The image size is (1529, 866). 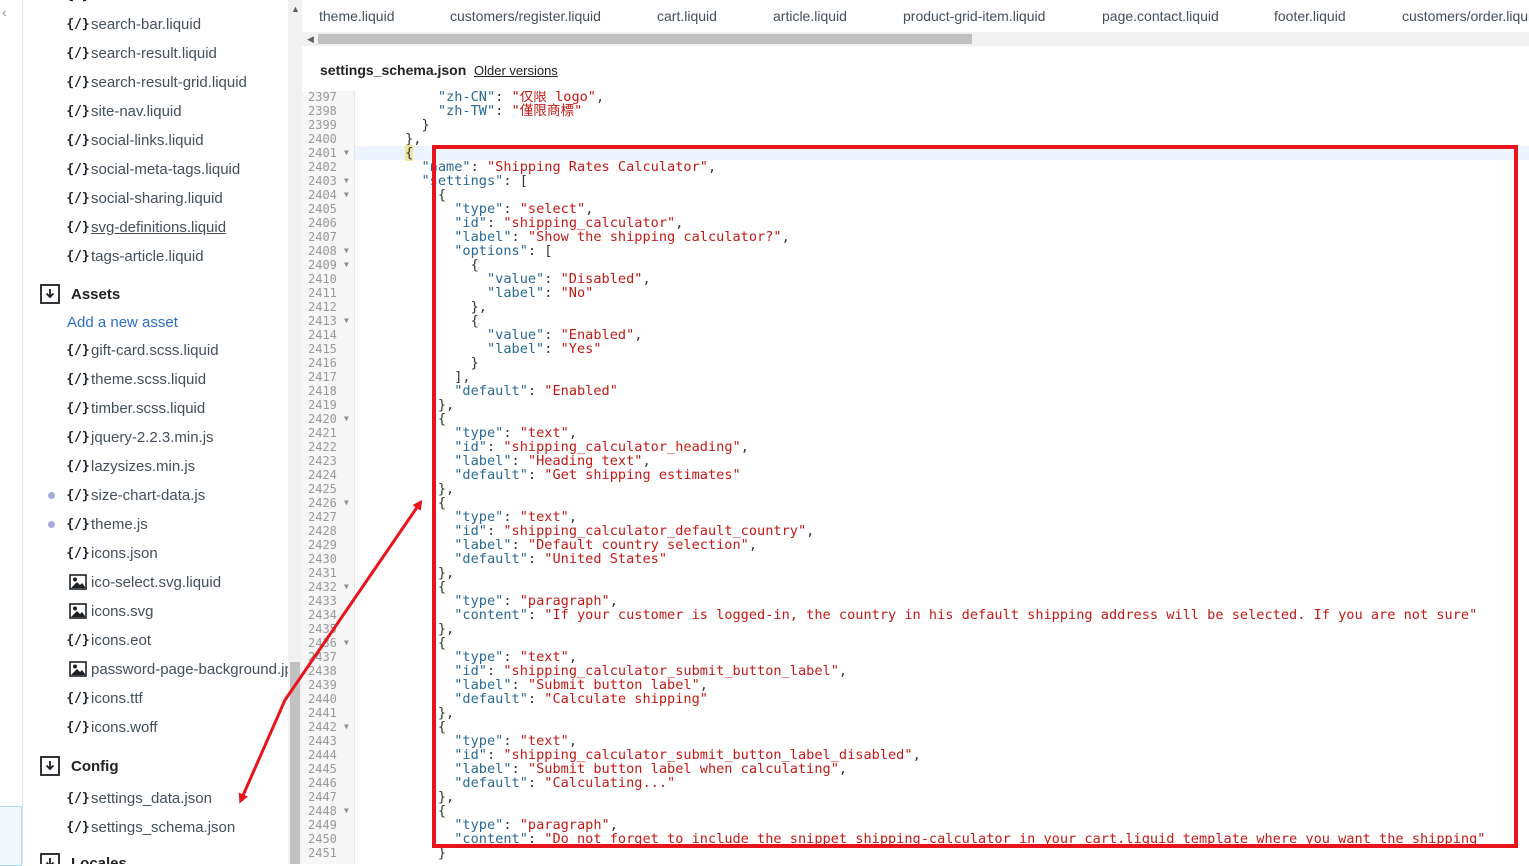 What do you see at coordinates (155, 553) in the screenshot?
I see `file-row: {/} icons.json` at bounding box center [155, 553].